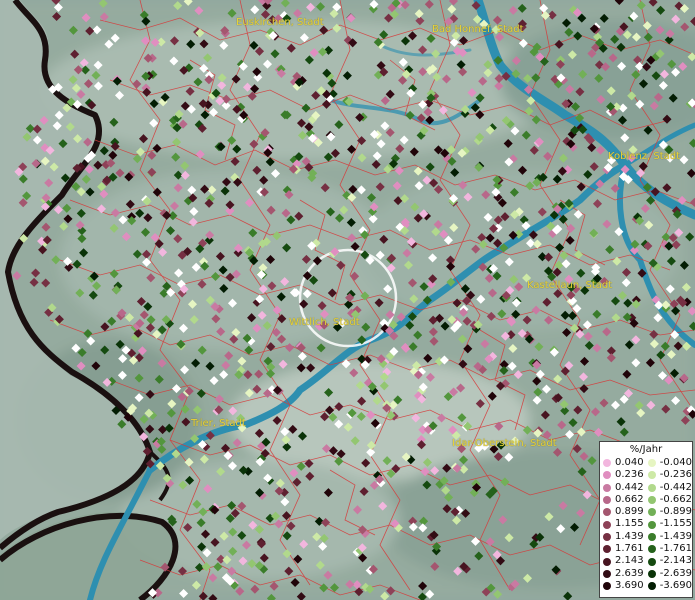 The height and width of the screenshot is (600, 695). What do you see at coordinates (504, 443) in the screenshot?
I see `city-label-idar-oberstein: Idar-Oberstein, Stadt` at bounding box center [504, 443].